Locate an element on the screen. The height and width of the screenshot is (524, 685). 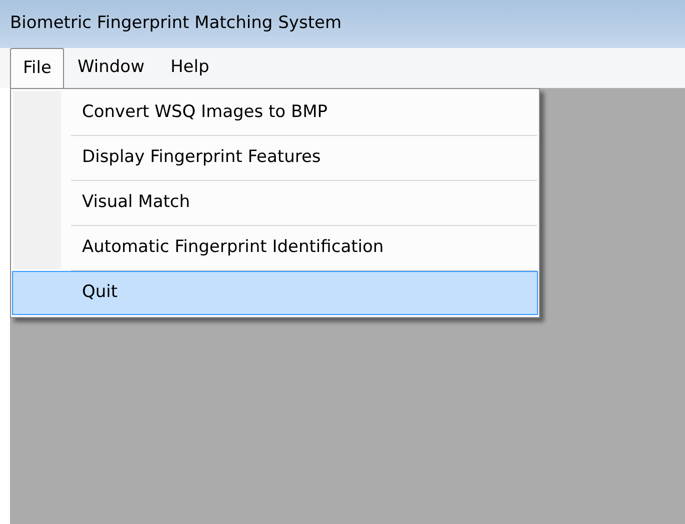
menu-option: Quit is located at coordinates (275, 293).